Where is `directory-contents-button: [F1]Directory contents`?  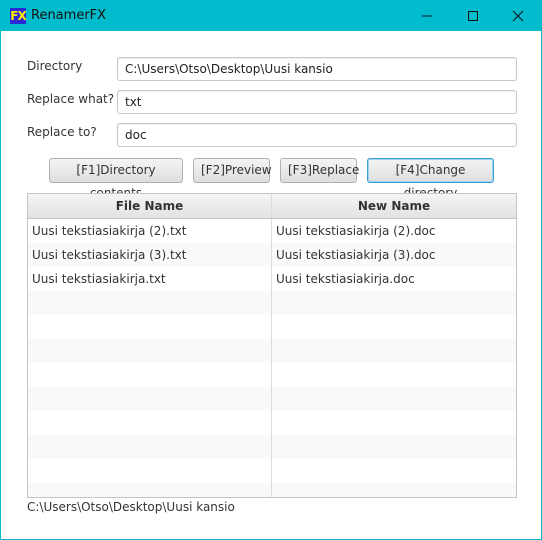
directory-contents-button: [F1]Directory contents is located at coordinates (116, 179).